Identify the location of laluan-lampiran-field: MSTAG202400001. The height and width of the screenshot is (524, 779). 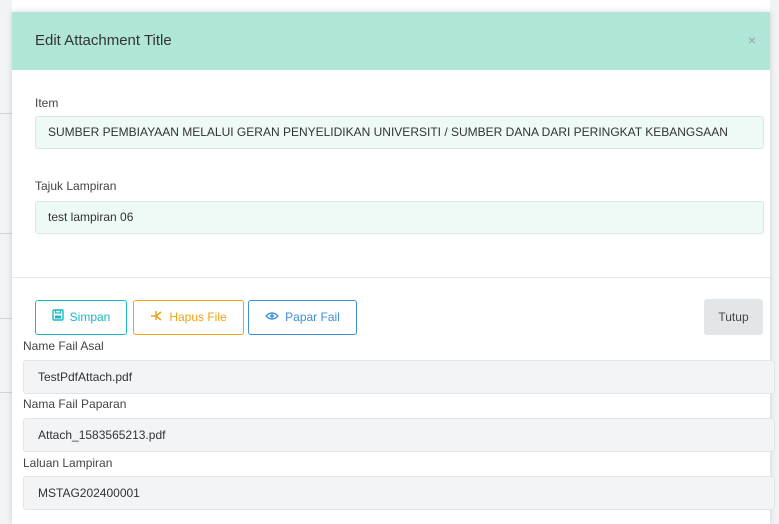
(399, 493).